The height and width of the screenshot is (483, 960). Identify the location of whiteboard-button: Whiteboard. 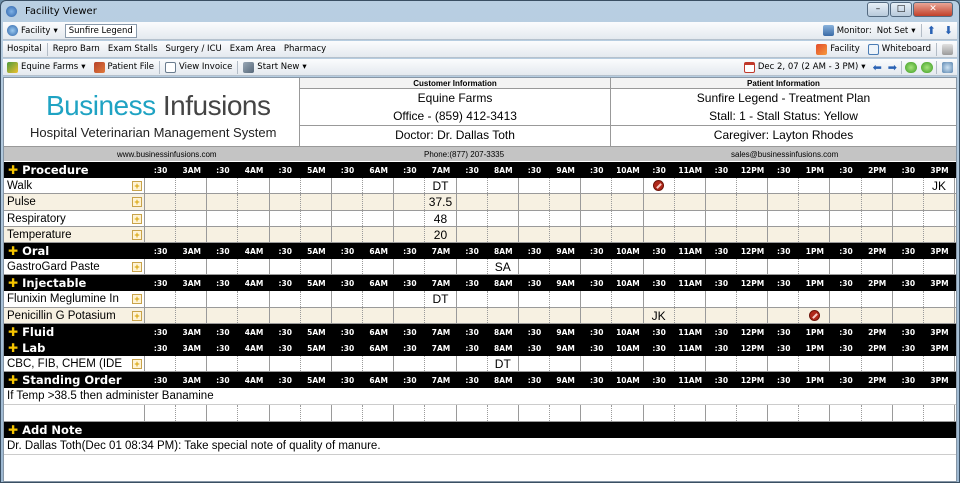
(899, 49).